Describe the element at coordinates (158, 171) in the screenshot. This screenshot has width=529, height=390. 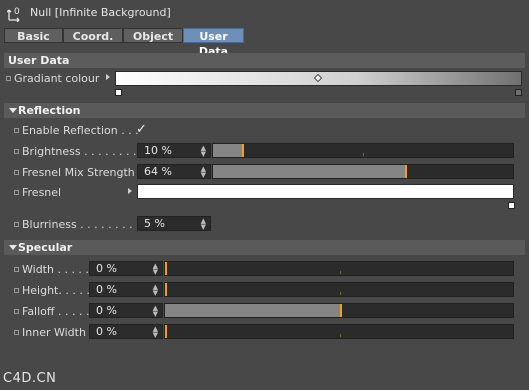
I see `fresnel-mix-value: 64 %` at that location.